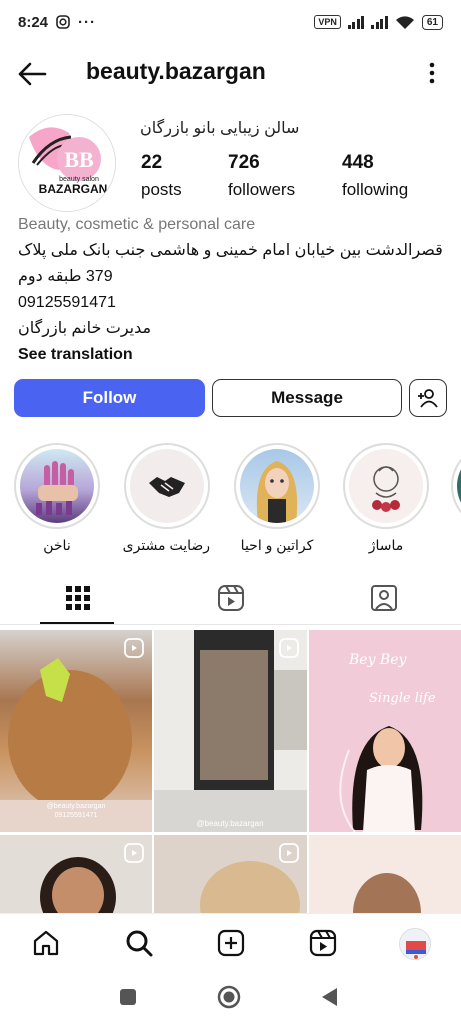  I want to click on svg-text: Bey Bey, so click(378, 660).